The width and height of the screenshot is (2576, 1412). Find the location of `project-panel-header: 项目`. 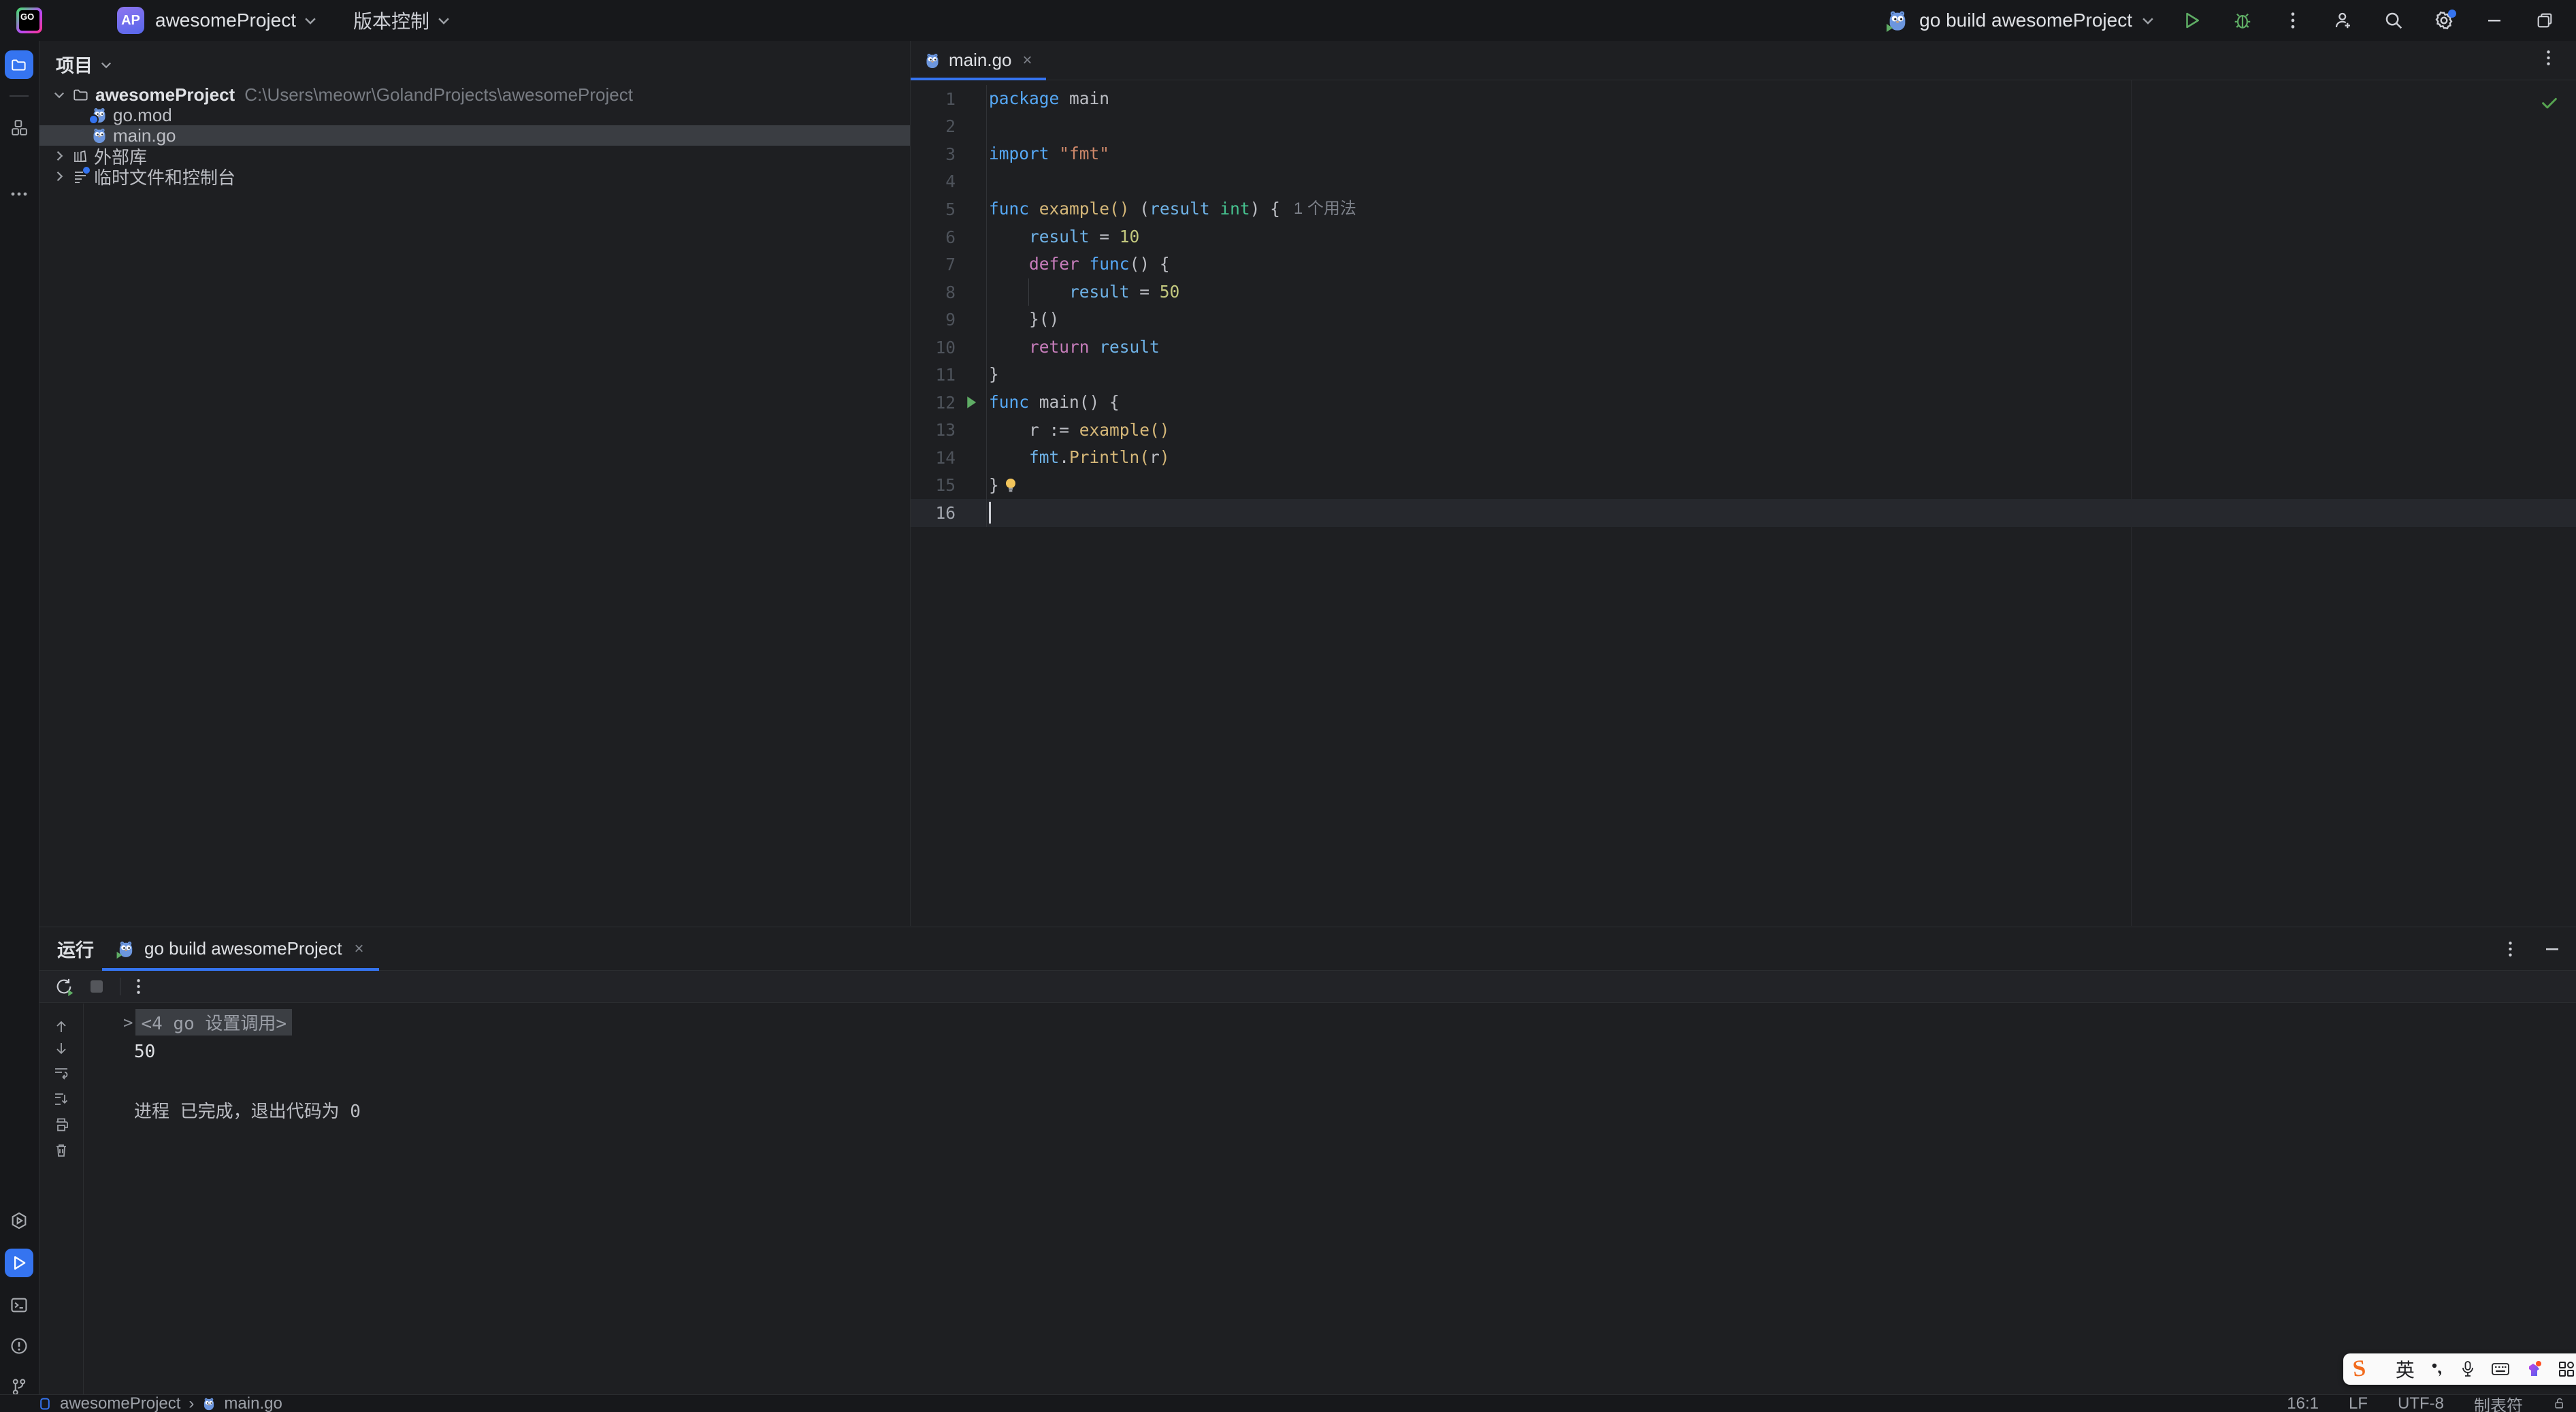

project-panel-header: 项目 is located at coordinates (84, 64).